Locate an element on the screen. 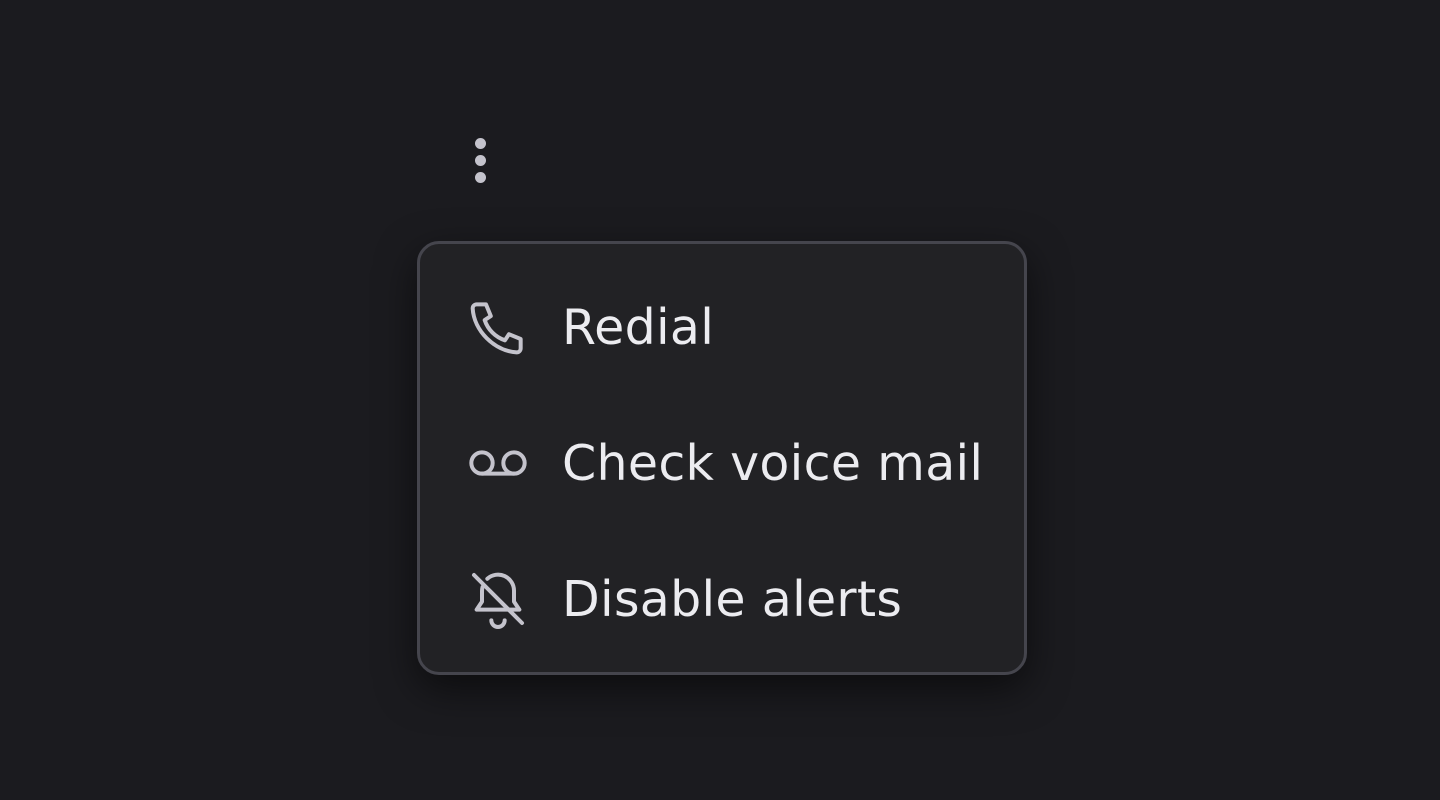 The image size is (1440, 800). menu-item-label: Check voice mail is located at coordinates (773, 463).